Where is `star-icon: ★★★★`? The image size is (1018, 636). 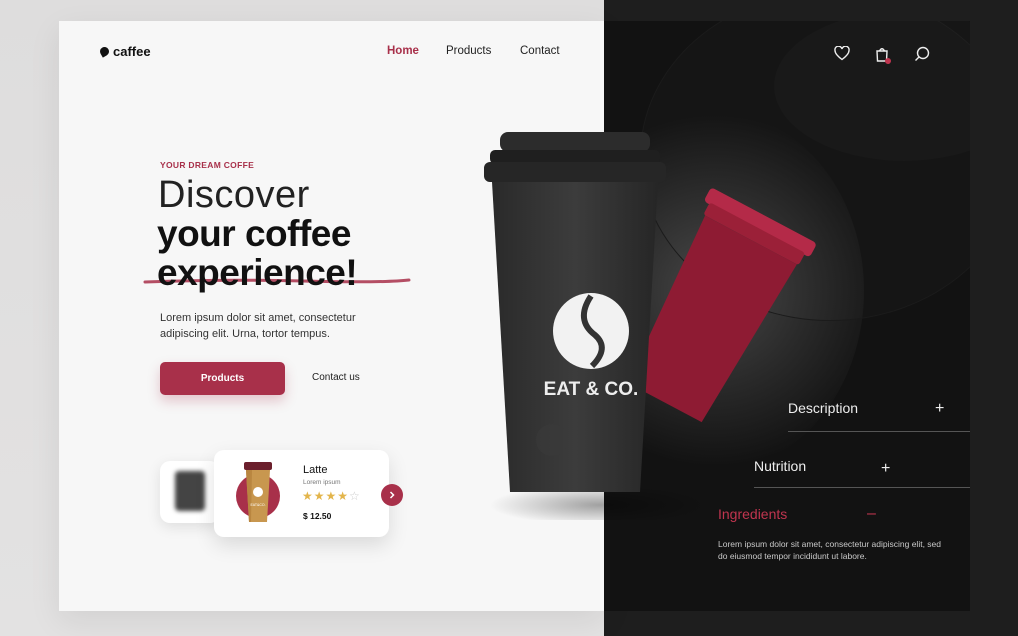
star-icon: ★★★★ is located at coordinates (326, 496).